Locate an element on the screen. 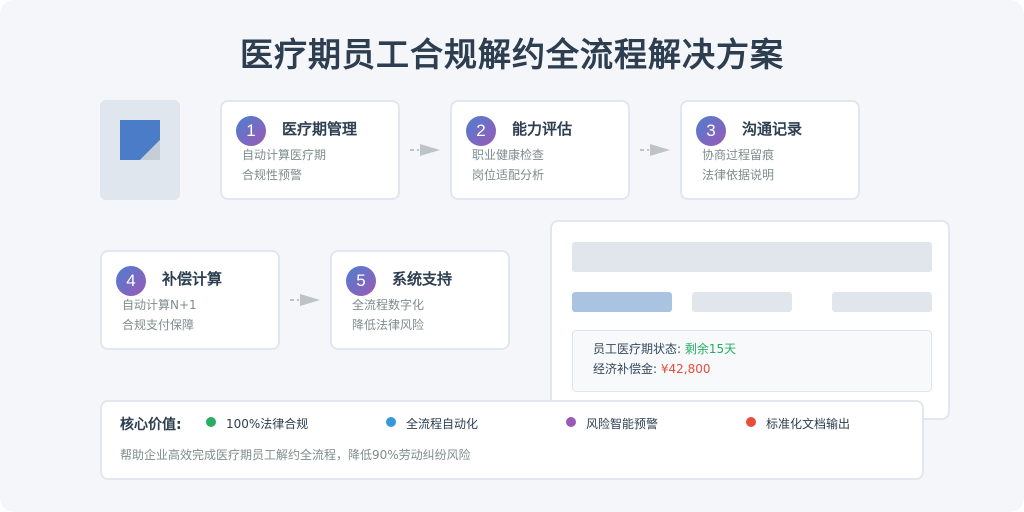 The image size is (1024, 512). step-number-badge: 5 is located at coordinates (361, 281).